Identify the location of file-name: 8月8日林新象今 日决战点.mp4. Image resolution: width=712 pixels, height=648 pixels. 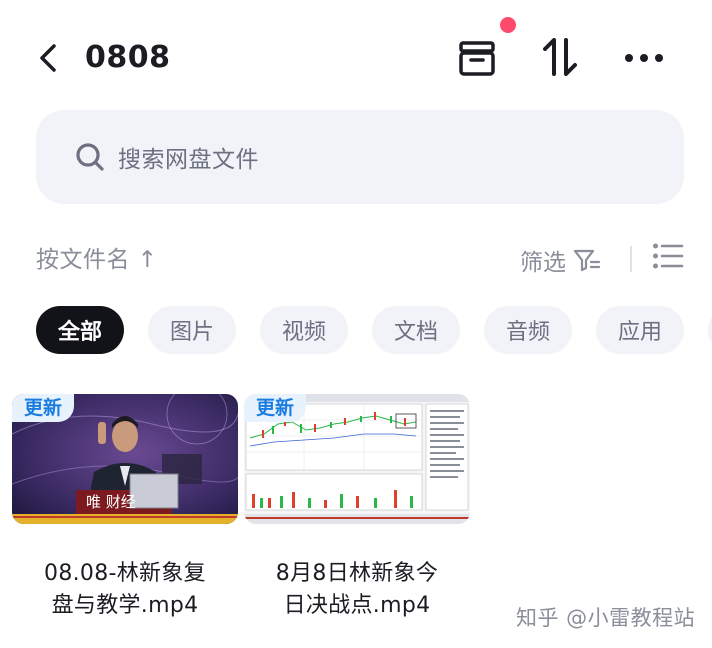
(357, 590).